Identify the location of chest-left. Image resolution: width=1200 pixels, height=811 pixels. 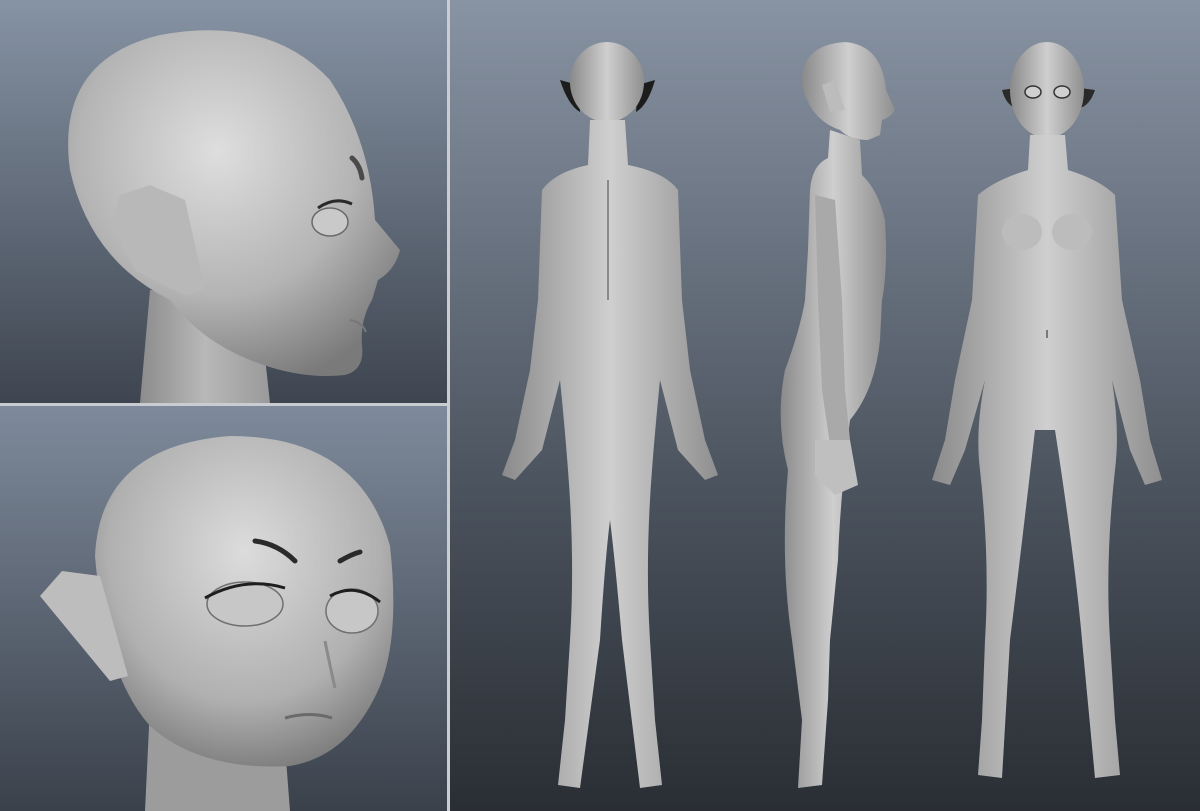
(1022, 232).